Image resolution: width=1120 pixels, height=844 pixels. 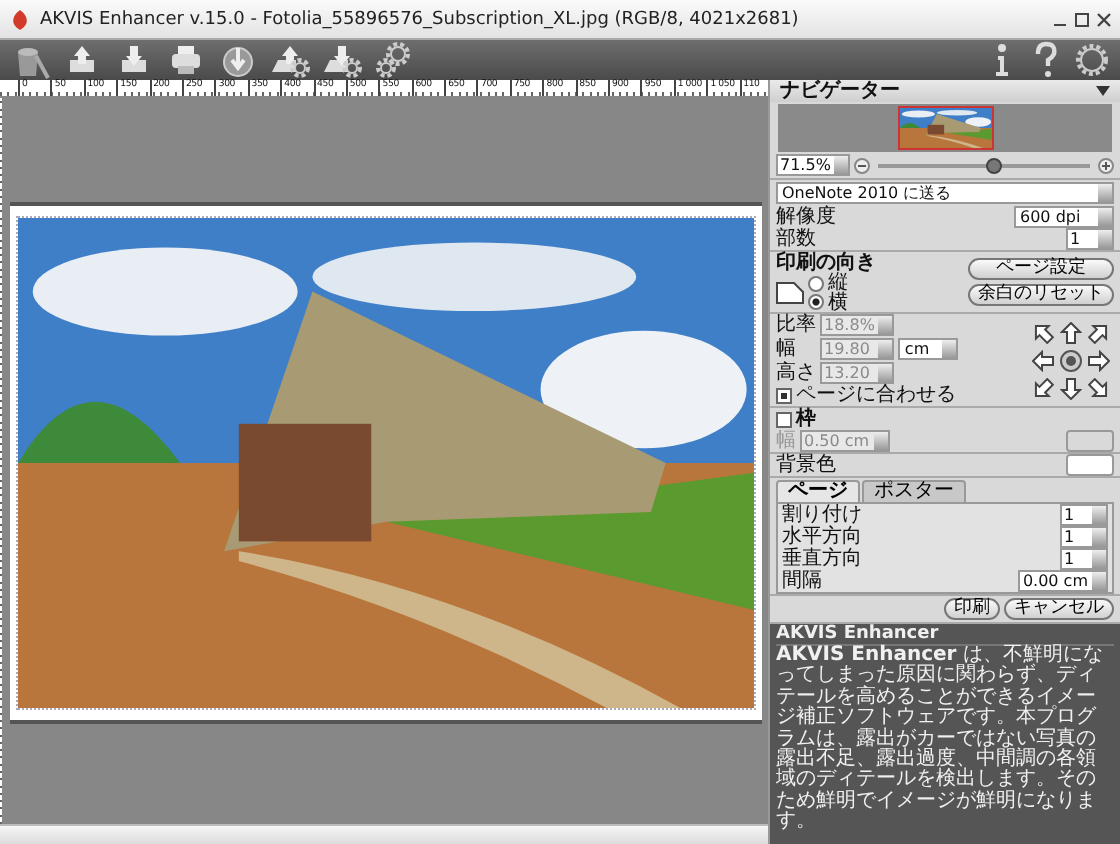 What do you see at coordinates (20, 19) in the screenshot?
I see `app-logo-icon` at bounding box center [20, 19].